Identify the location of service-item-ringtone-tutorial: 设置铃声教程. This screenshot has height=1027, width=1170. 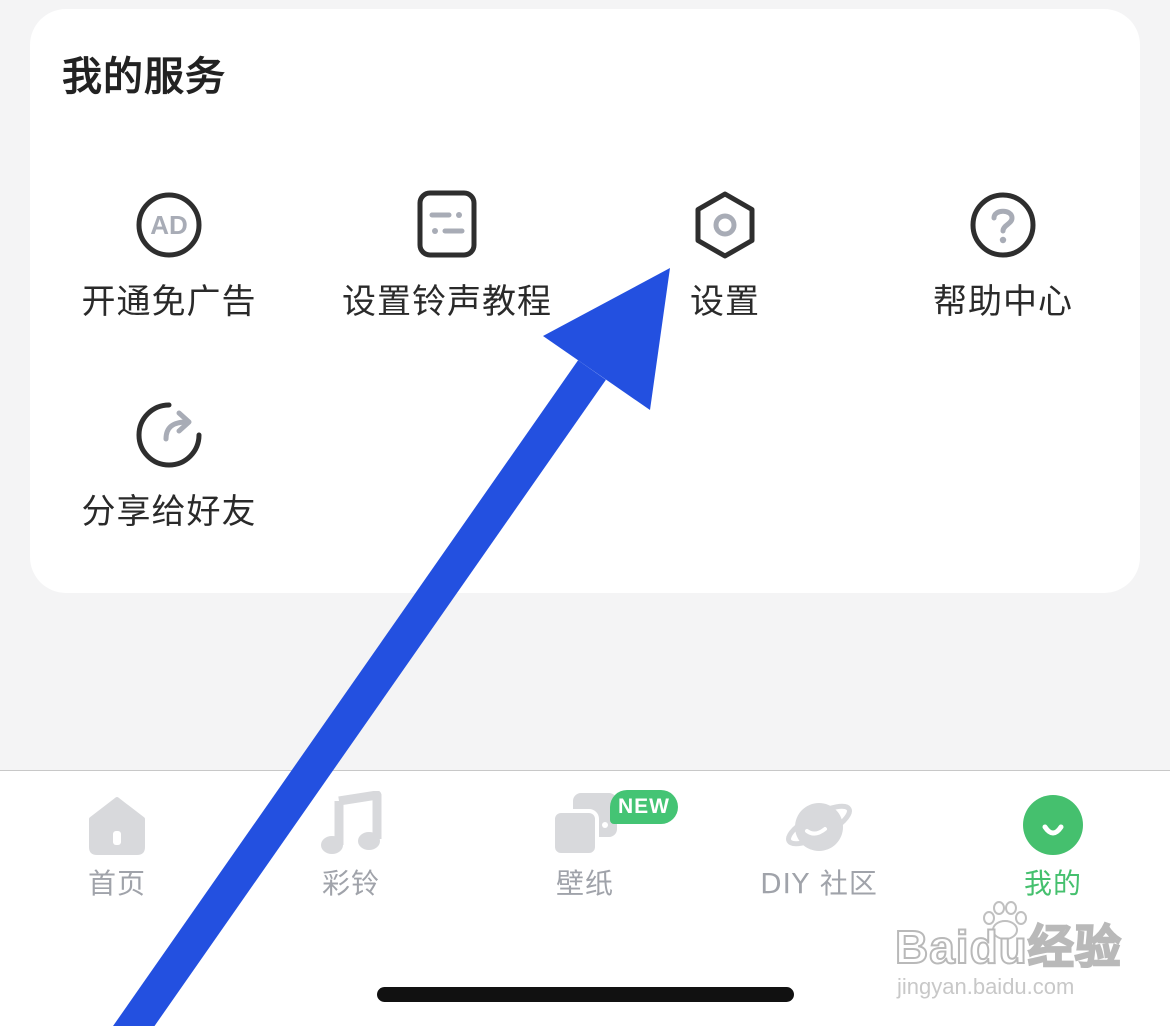
(447, 274).